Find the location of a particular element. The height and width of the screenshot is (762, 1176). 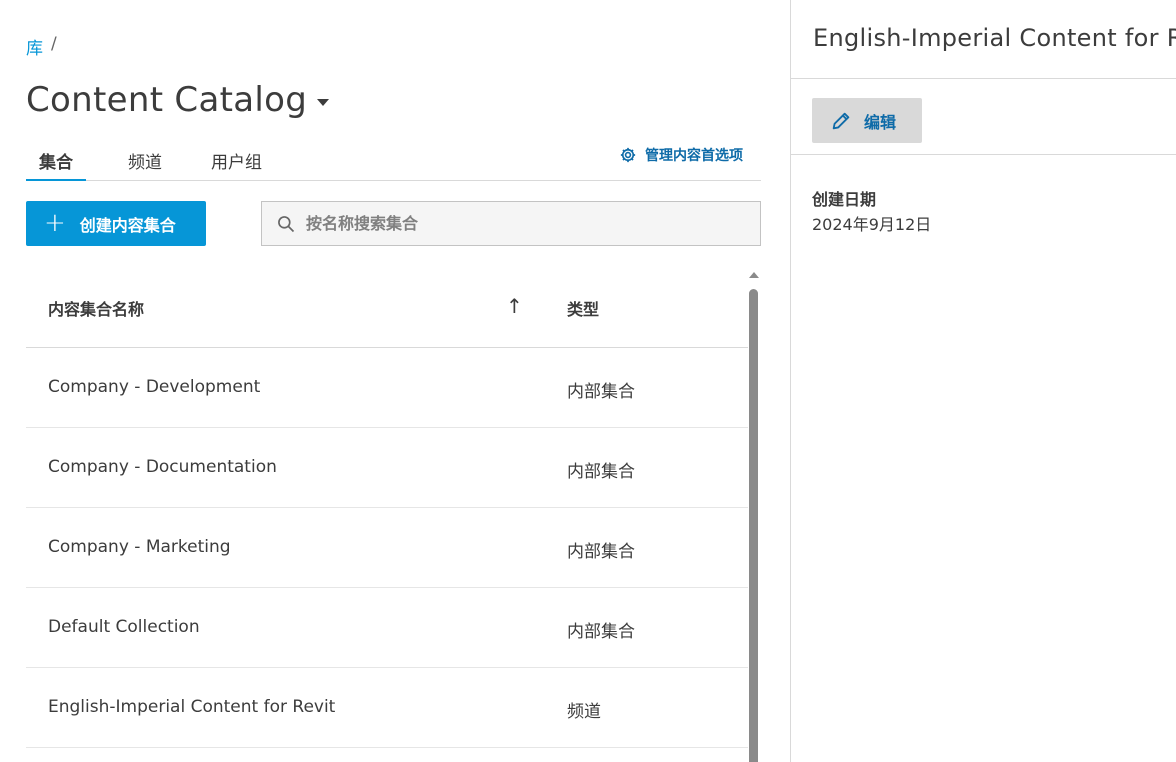

table-row: Company - Marketing 内部集合 is located at coordinates (387, 548).